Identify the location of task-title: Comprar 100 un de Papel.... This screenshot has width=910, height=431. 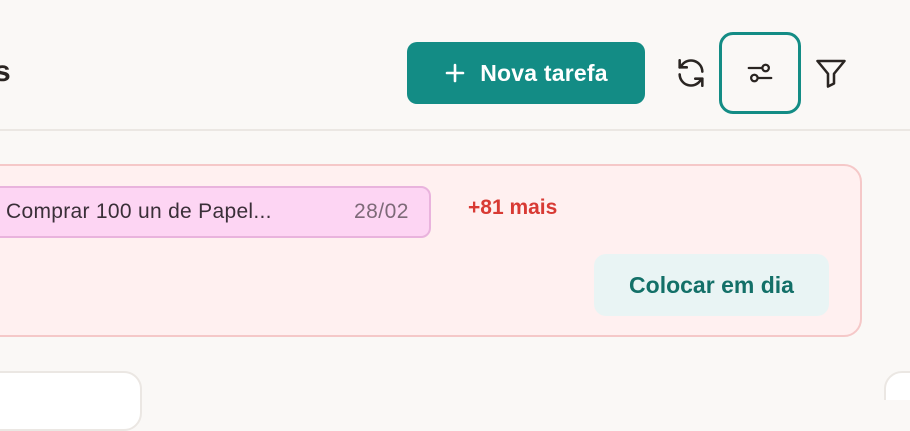
(139, 211).